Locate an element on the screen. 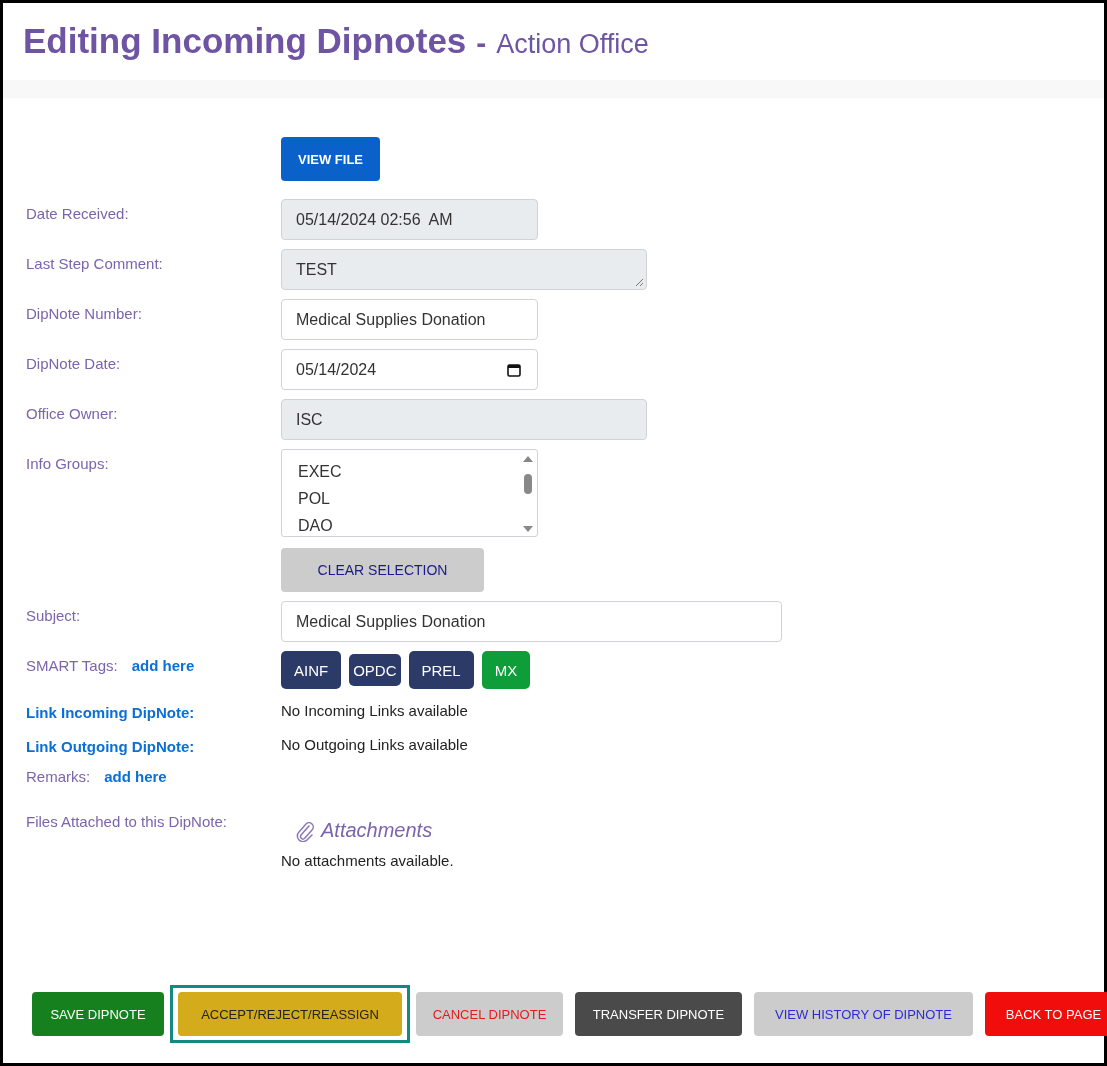 Image resolution: width=1107 pixels, height=1066 pixels. attachments-heading: Attachments is located at coordinates (377, 830).